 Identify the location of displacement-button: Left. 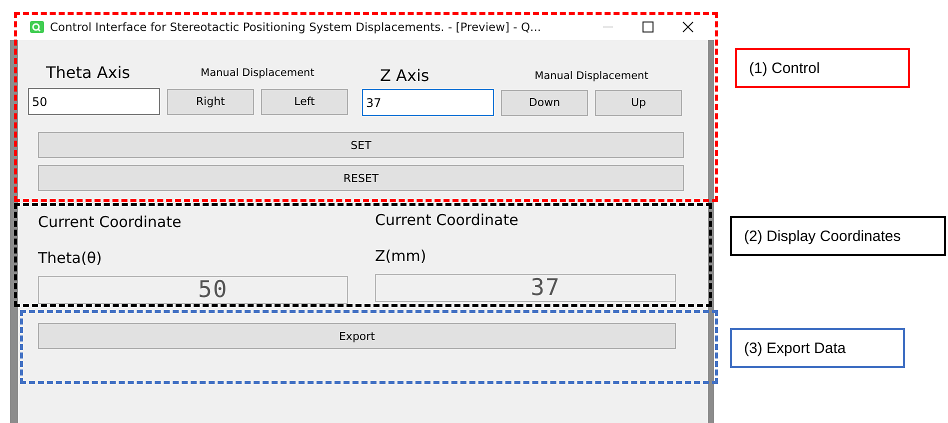
(304, 101).